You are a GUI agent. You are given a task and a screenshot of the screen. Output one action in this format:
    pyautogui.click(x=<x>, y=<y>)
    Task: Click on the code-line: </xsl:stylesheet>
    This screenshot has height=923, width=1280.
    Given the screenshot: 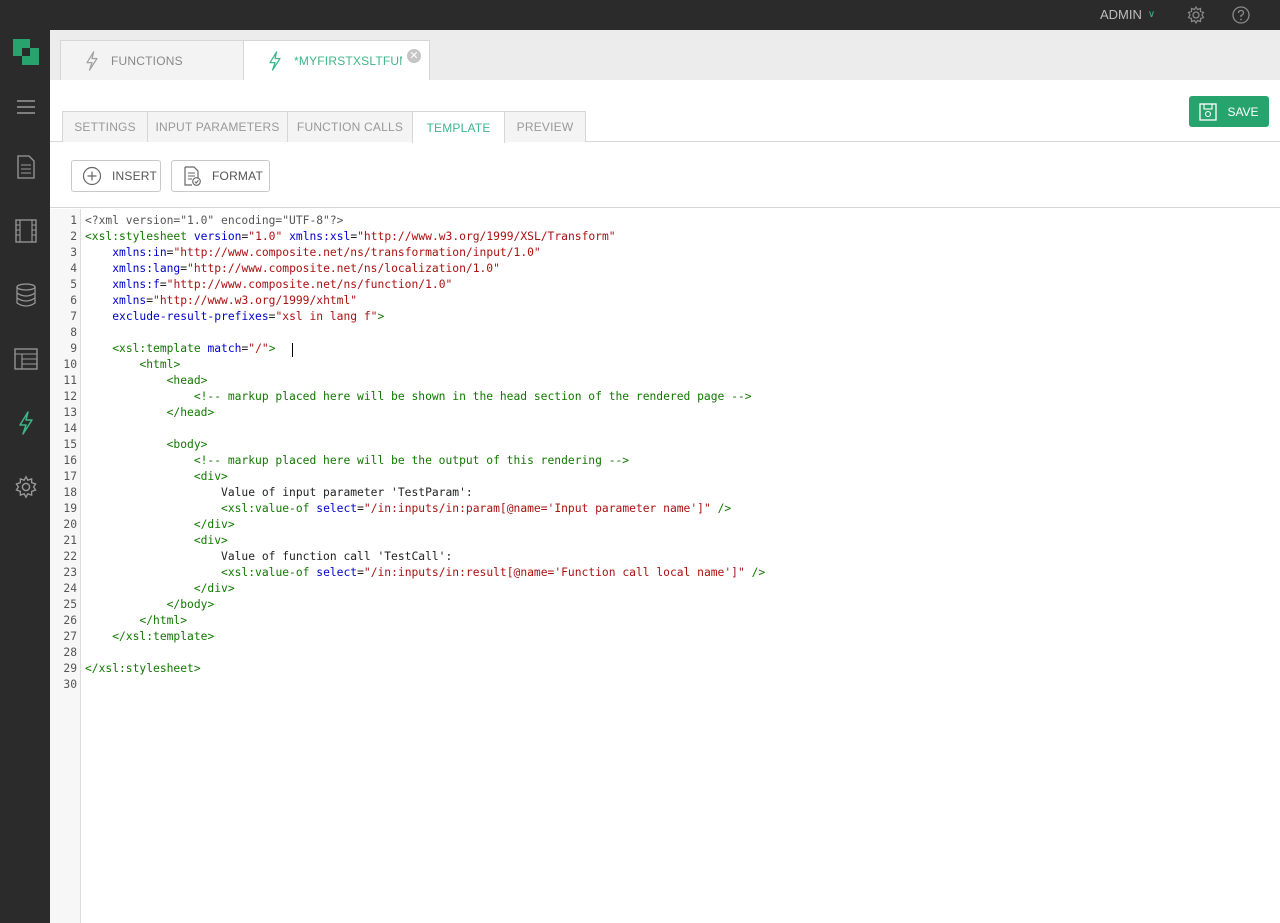 What is the action you would take?
    pyautogui.click(x=143, y=668)
    